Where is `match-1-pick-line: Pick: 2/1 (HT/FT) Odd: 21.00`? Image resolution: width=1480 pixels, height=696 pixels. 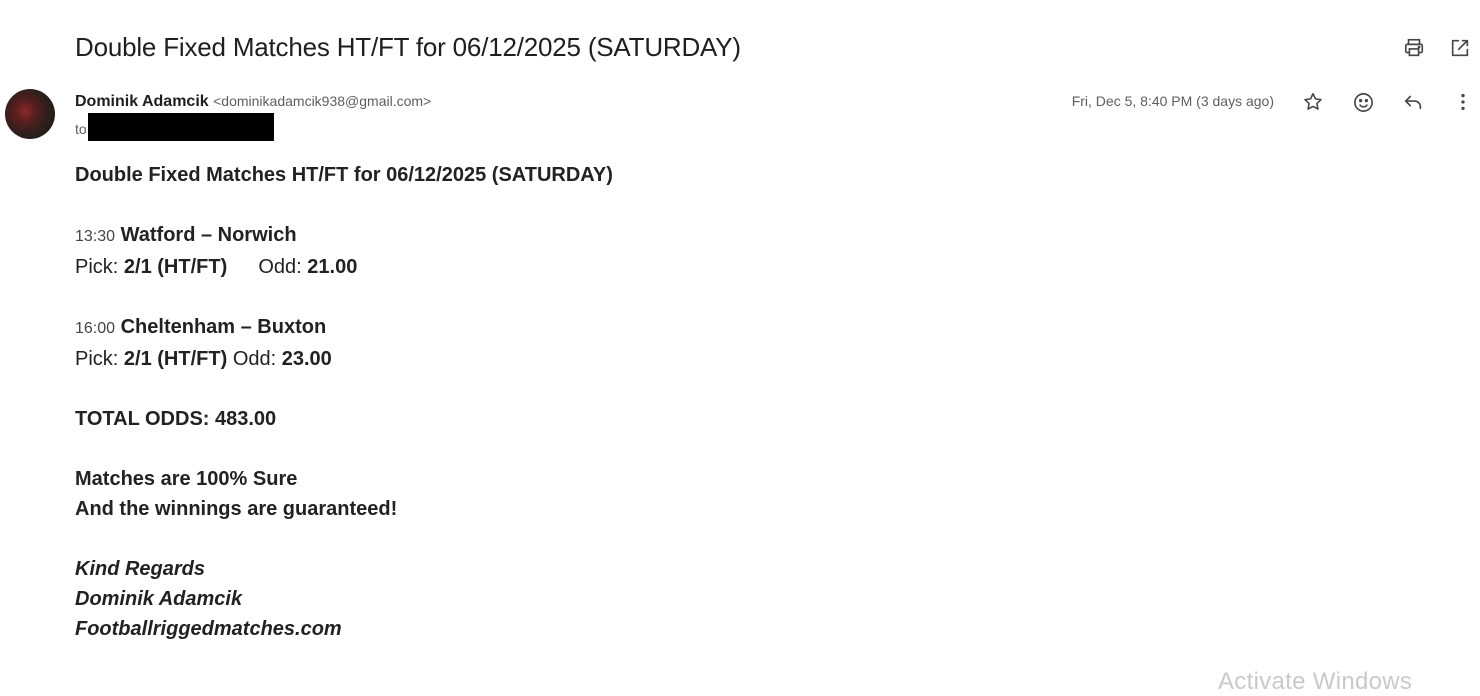 match-1-pick-line: Pick: 2/1 (HT/FT) Odd: 21.00 is located at coordinates (344, 267).